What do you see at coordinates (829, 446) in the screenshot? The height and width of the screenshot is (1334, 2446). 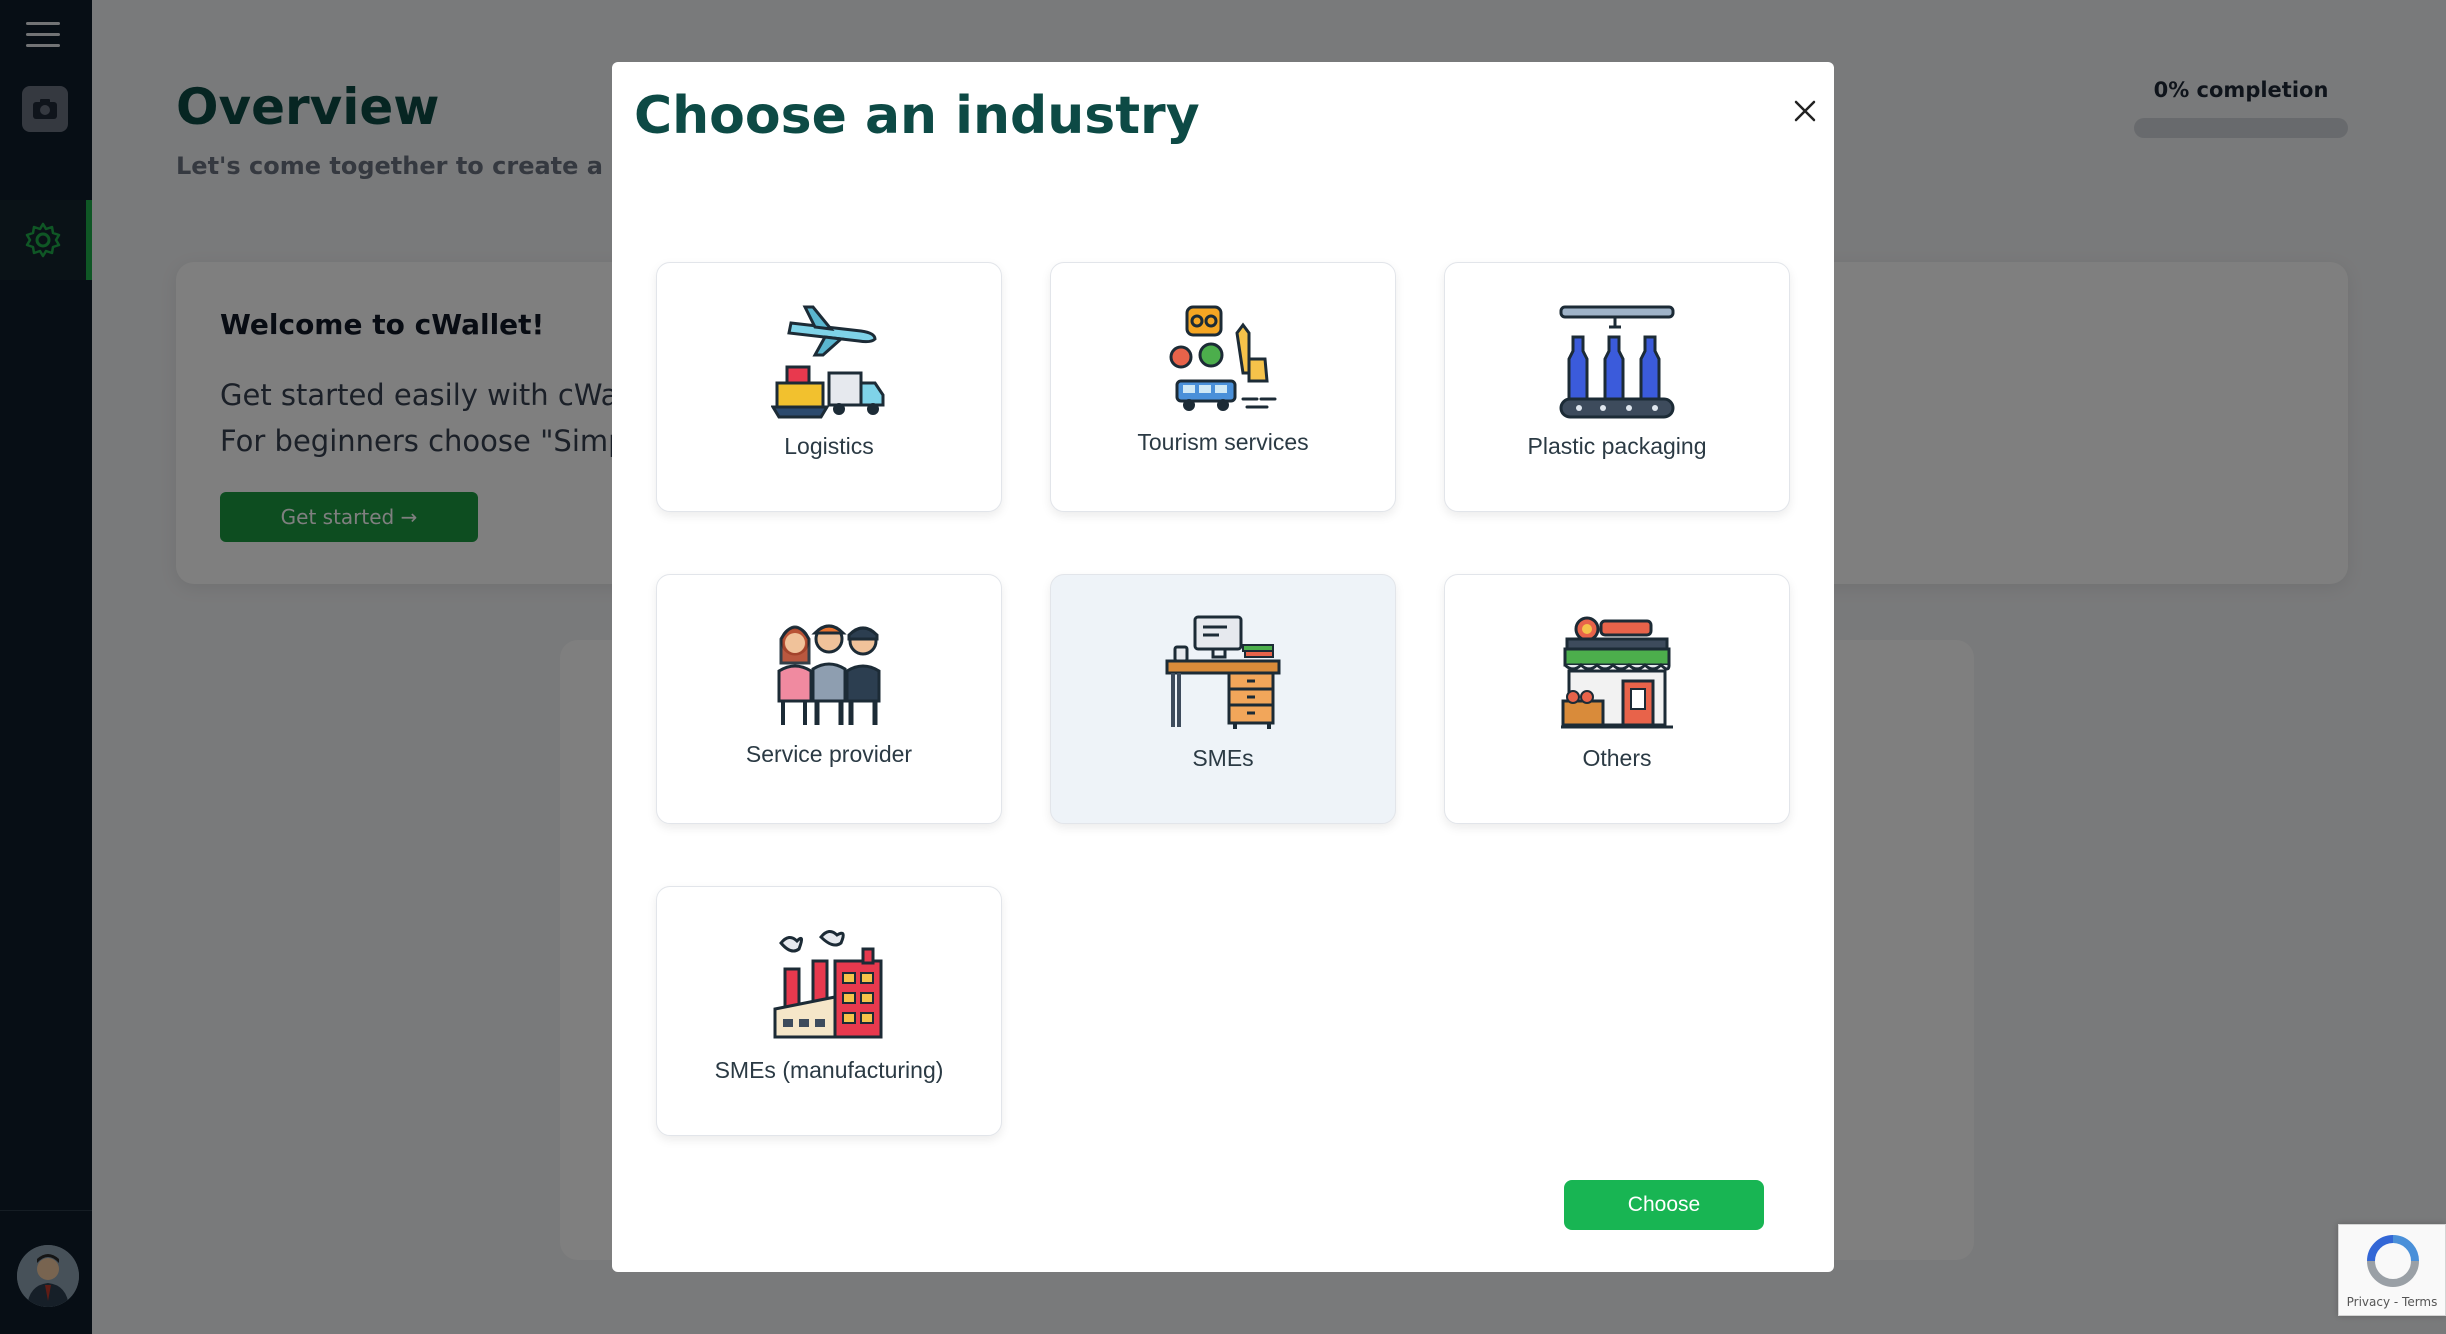 I see `option-label: Logistics` at bounding box center [829, 446].